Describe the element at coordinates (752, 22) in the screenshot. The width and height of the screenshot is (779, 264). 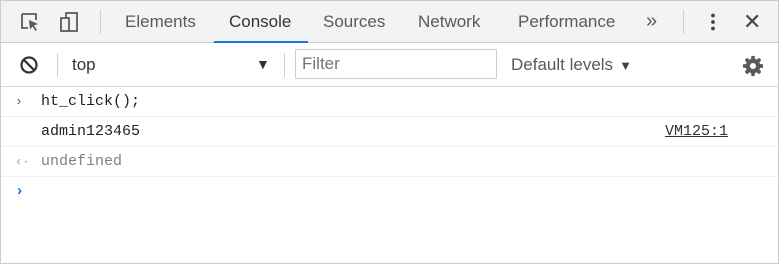
I see `close-devtools-button: ✕` at that location.